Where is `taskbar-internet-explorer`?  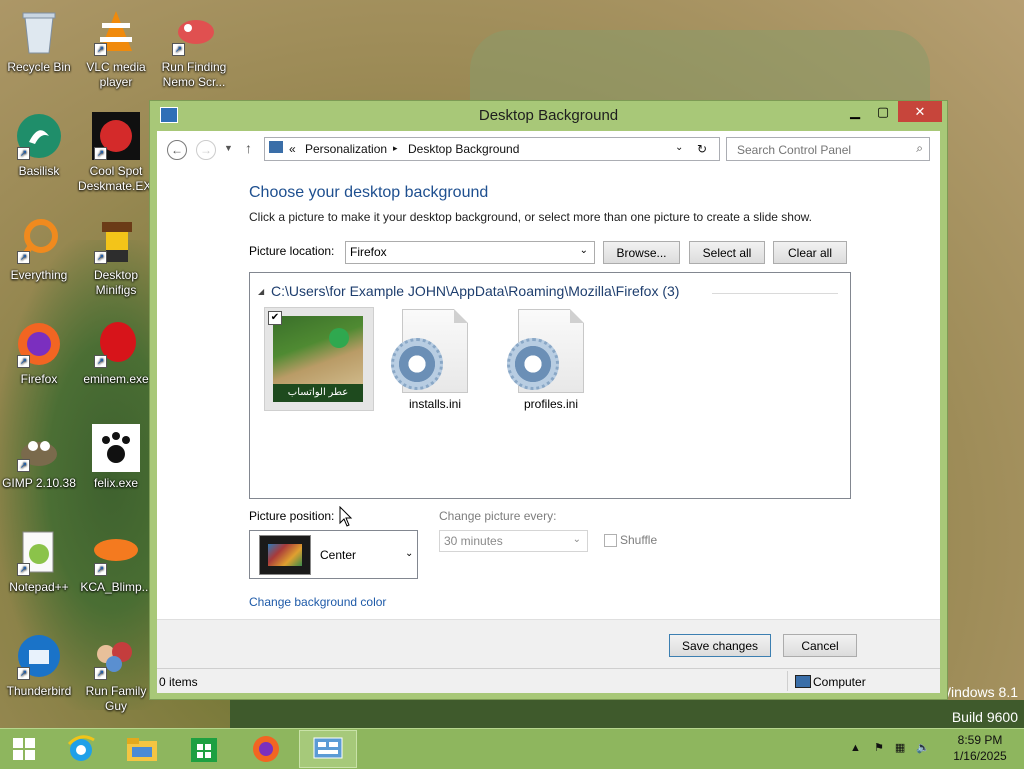 taskbar-internet-explorer is located at coordinates (81, 749).